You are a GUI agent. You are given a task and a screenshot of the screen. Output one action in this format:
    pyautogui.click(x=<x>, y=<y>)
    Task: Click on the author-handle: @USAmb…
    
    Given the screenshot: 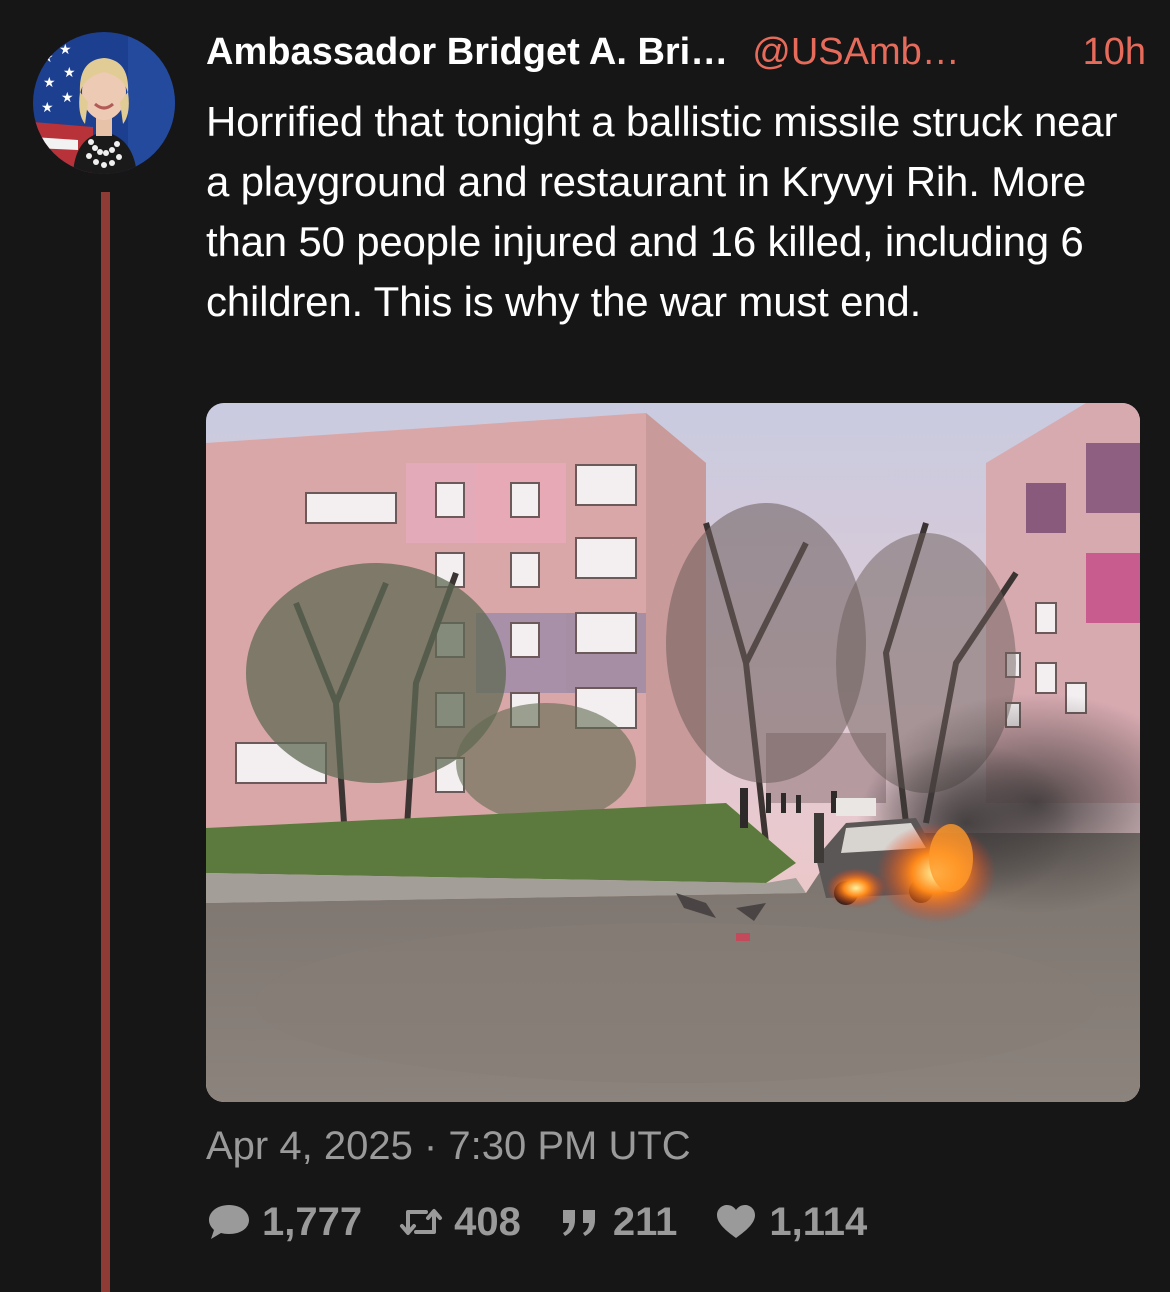 What is the action you would take?
    pyautogui.click(x=856, y=52)
    